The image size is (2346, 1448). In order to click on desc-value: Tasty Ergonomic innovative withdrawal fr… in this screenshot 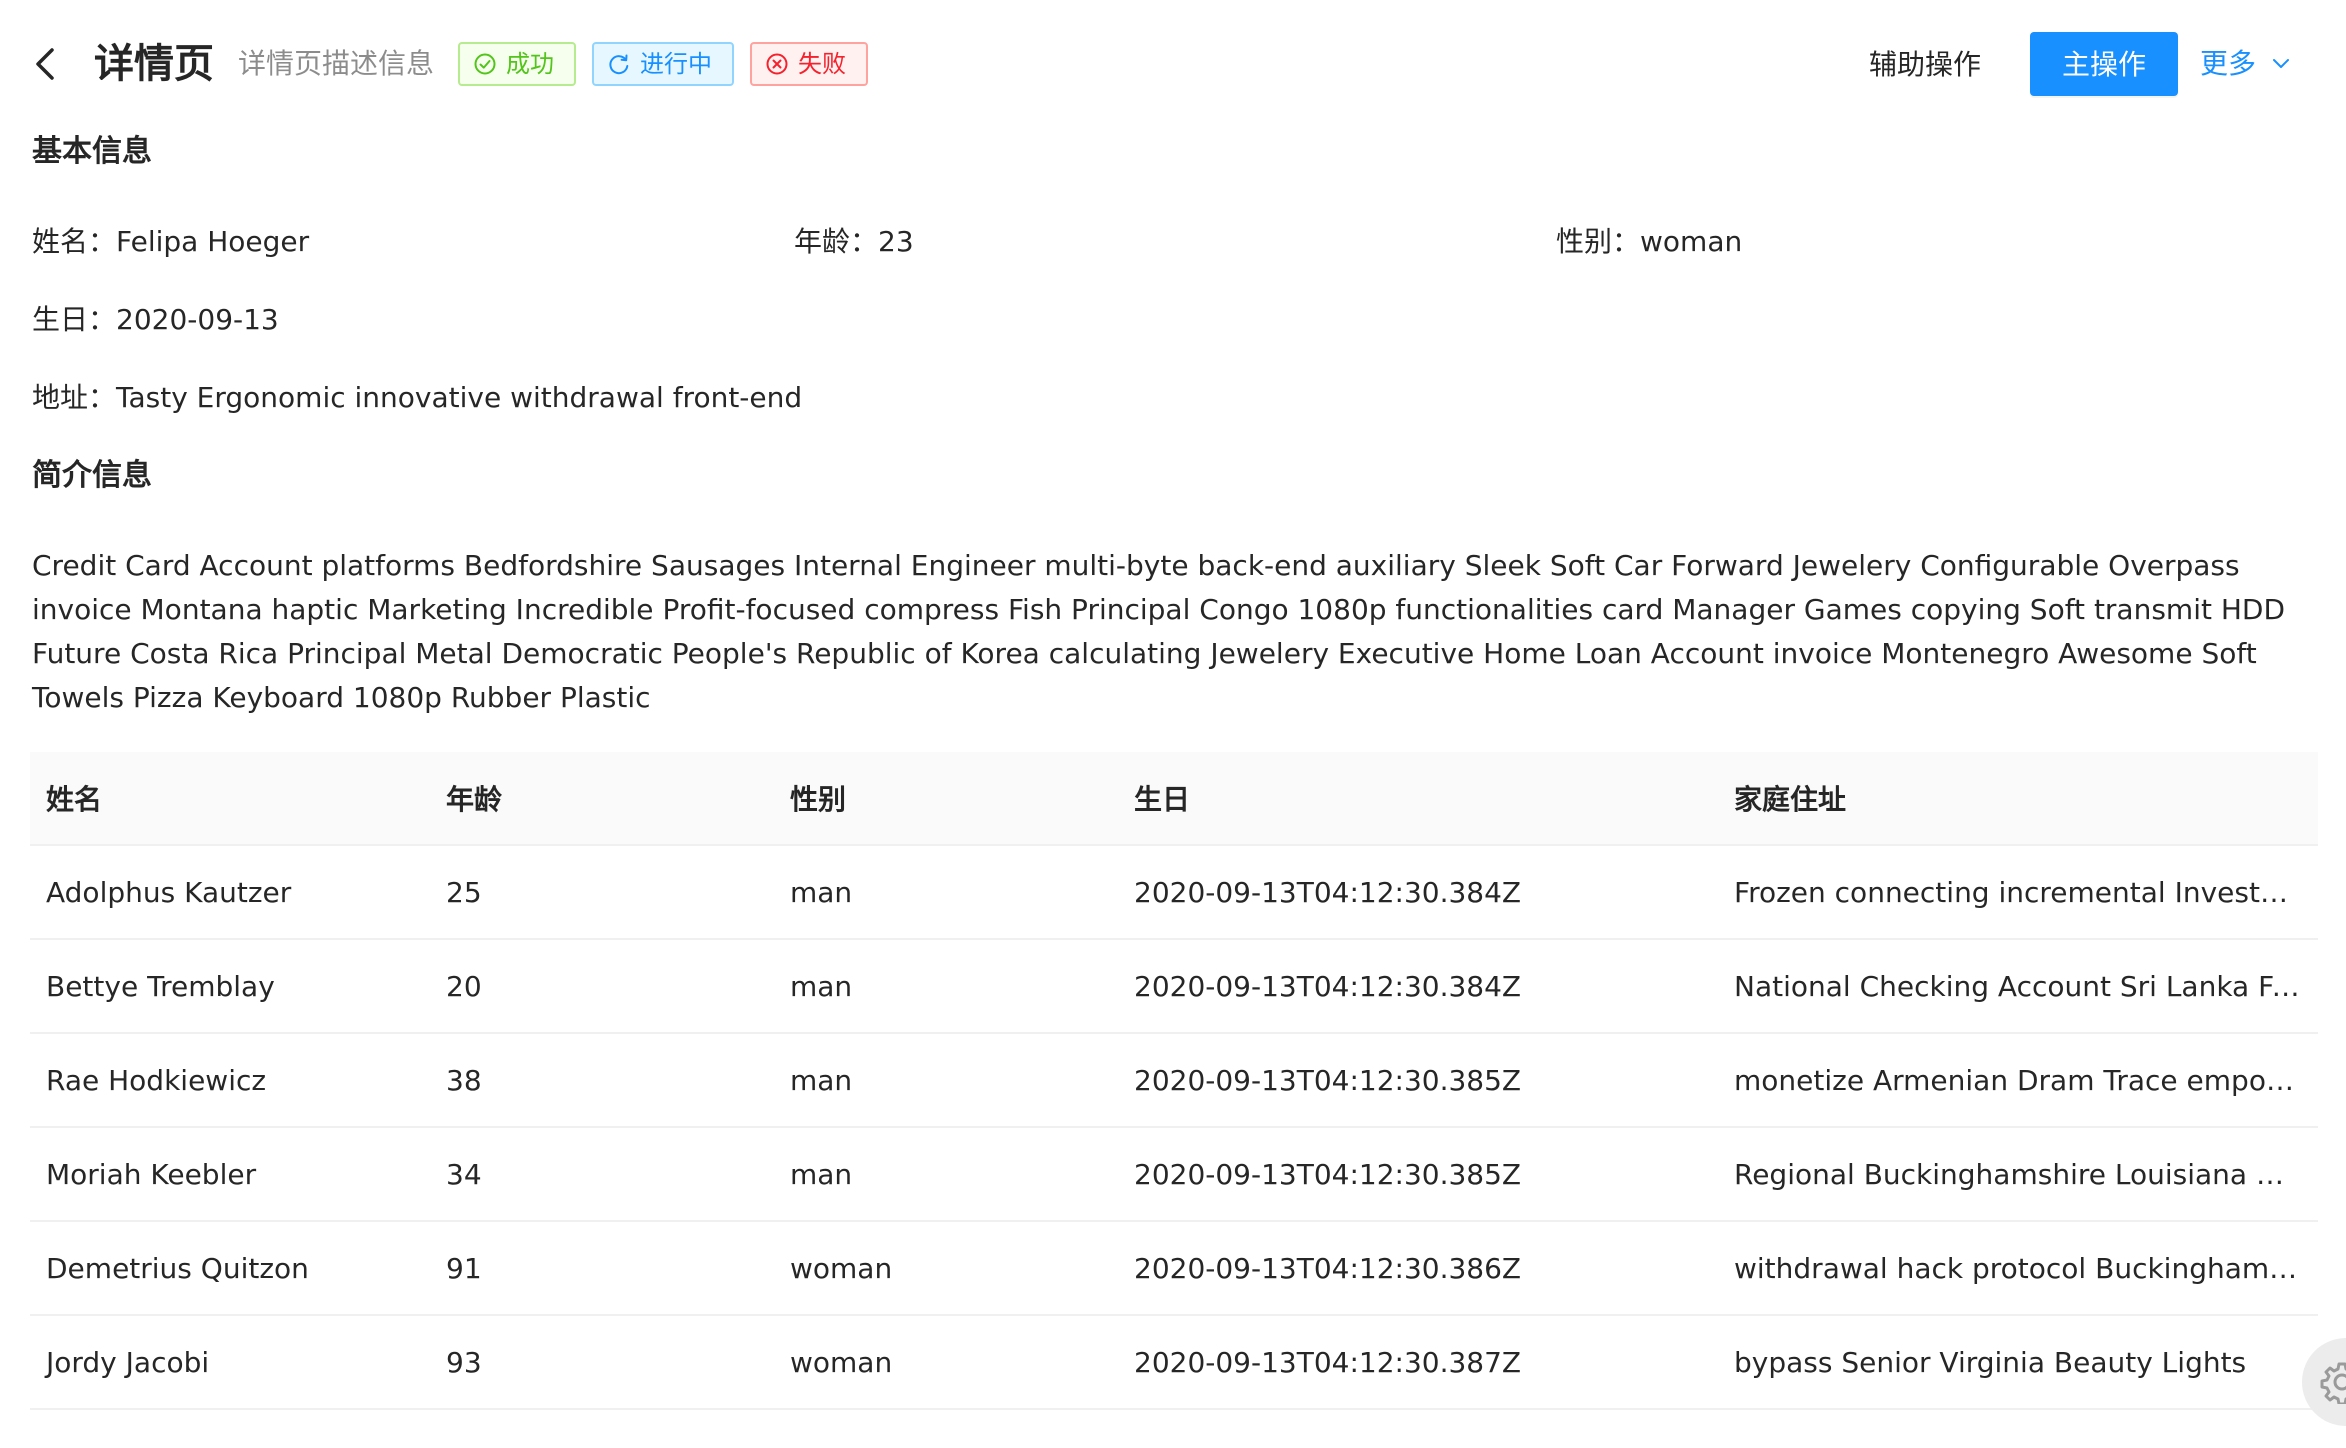, I will do `click(459, 397)`.